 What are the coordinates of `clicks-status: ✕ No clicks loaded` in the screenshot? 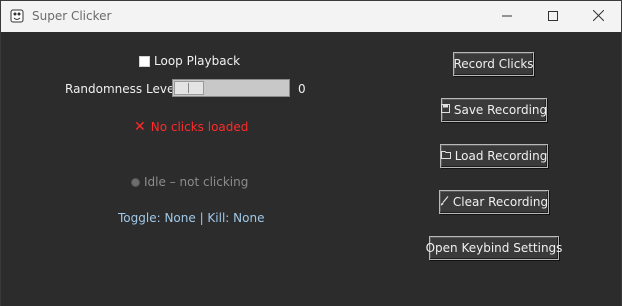 It's located at (191, 127).